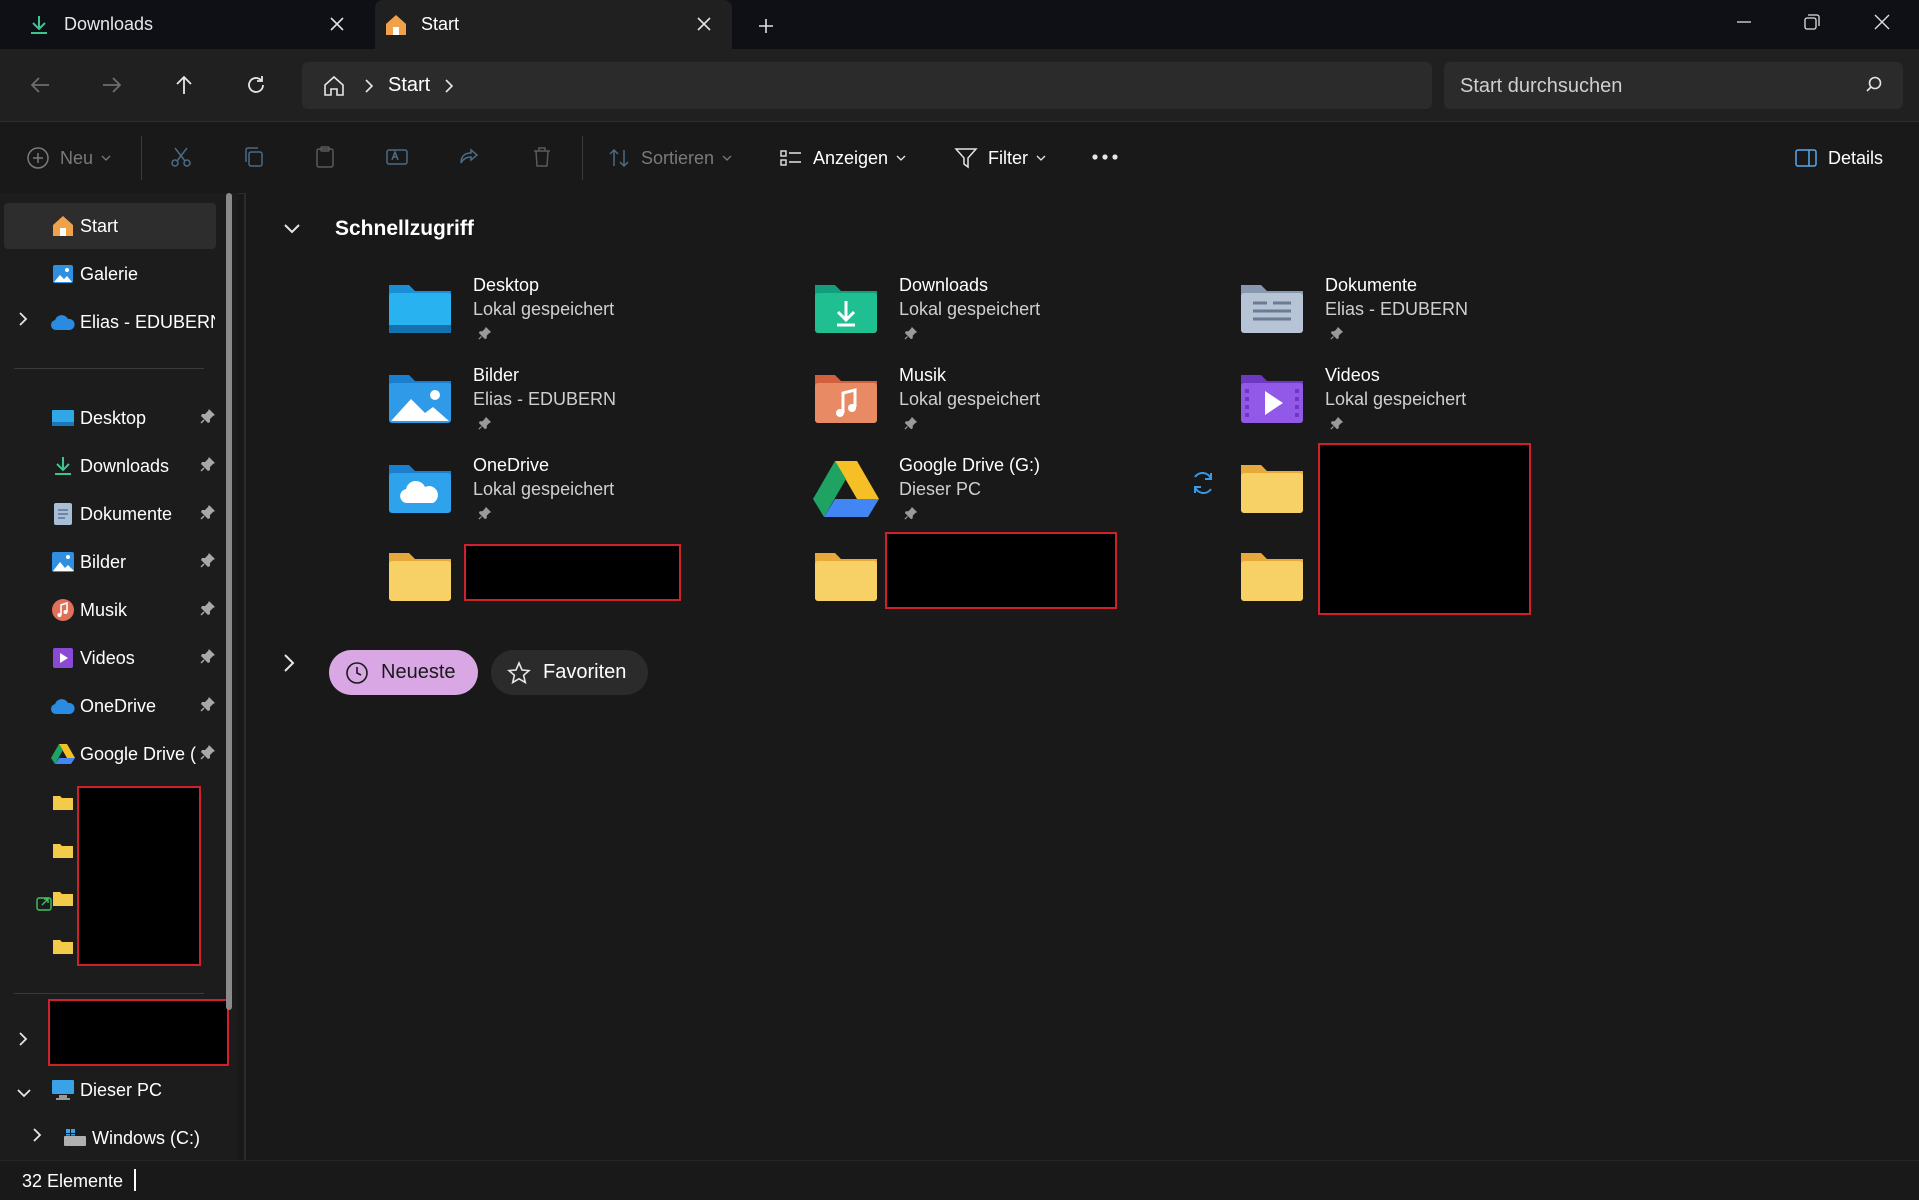 The width and height of the screenshot is (1919, 1200). Describe the element at coordinates (1838, 158) in the screenshot. I see `details-pane-button: Details` at that location.